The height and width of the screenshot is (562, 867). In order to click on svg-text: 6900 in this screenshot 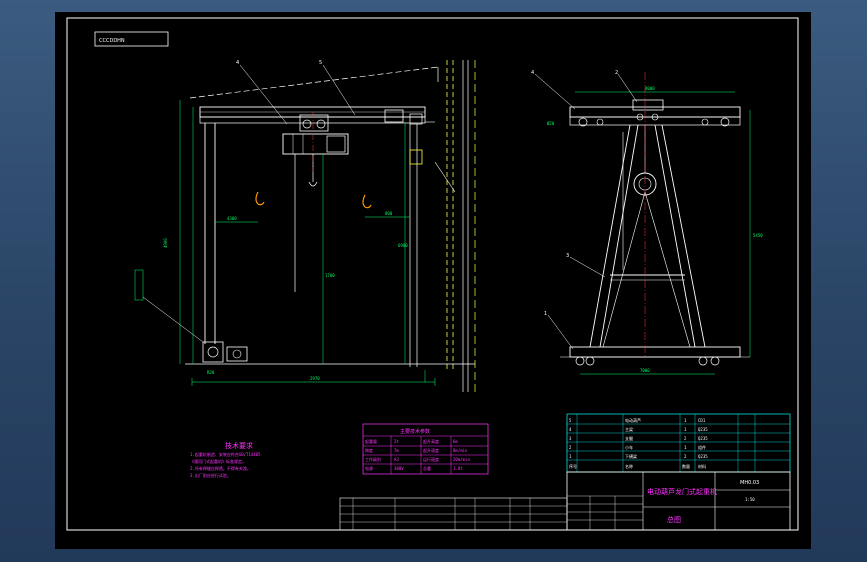, I will do `click(403, 245)`.